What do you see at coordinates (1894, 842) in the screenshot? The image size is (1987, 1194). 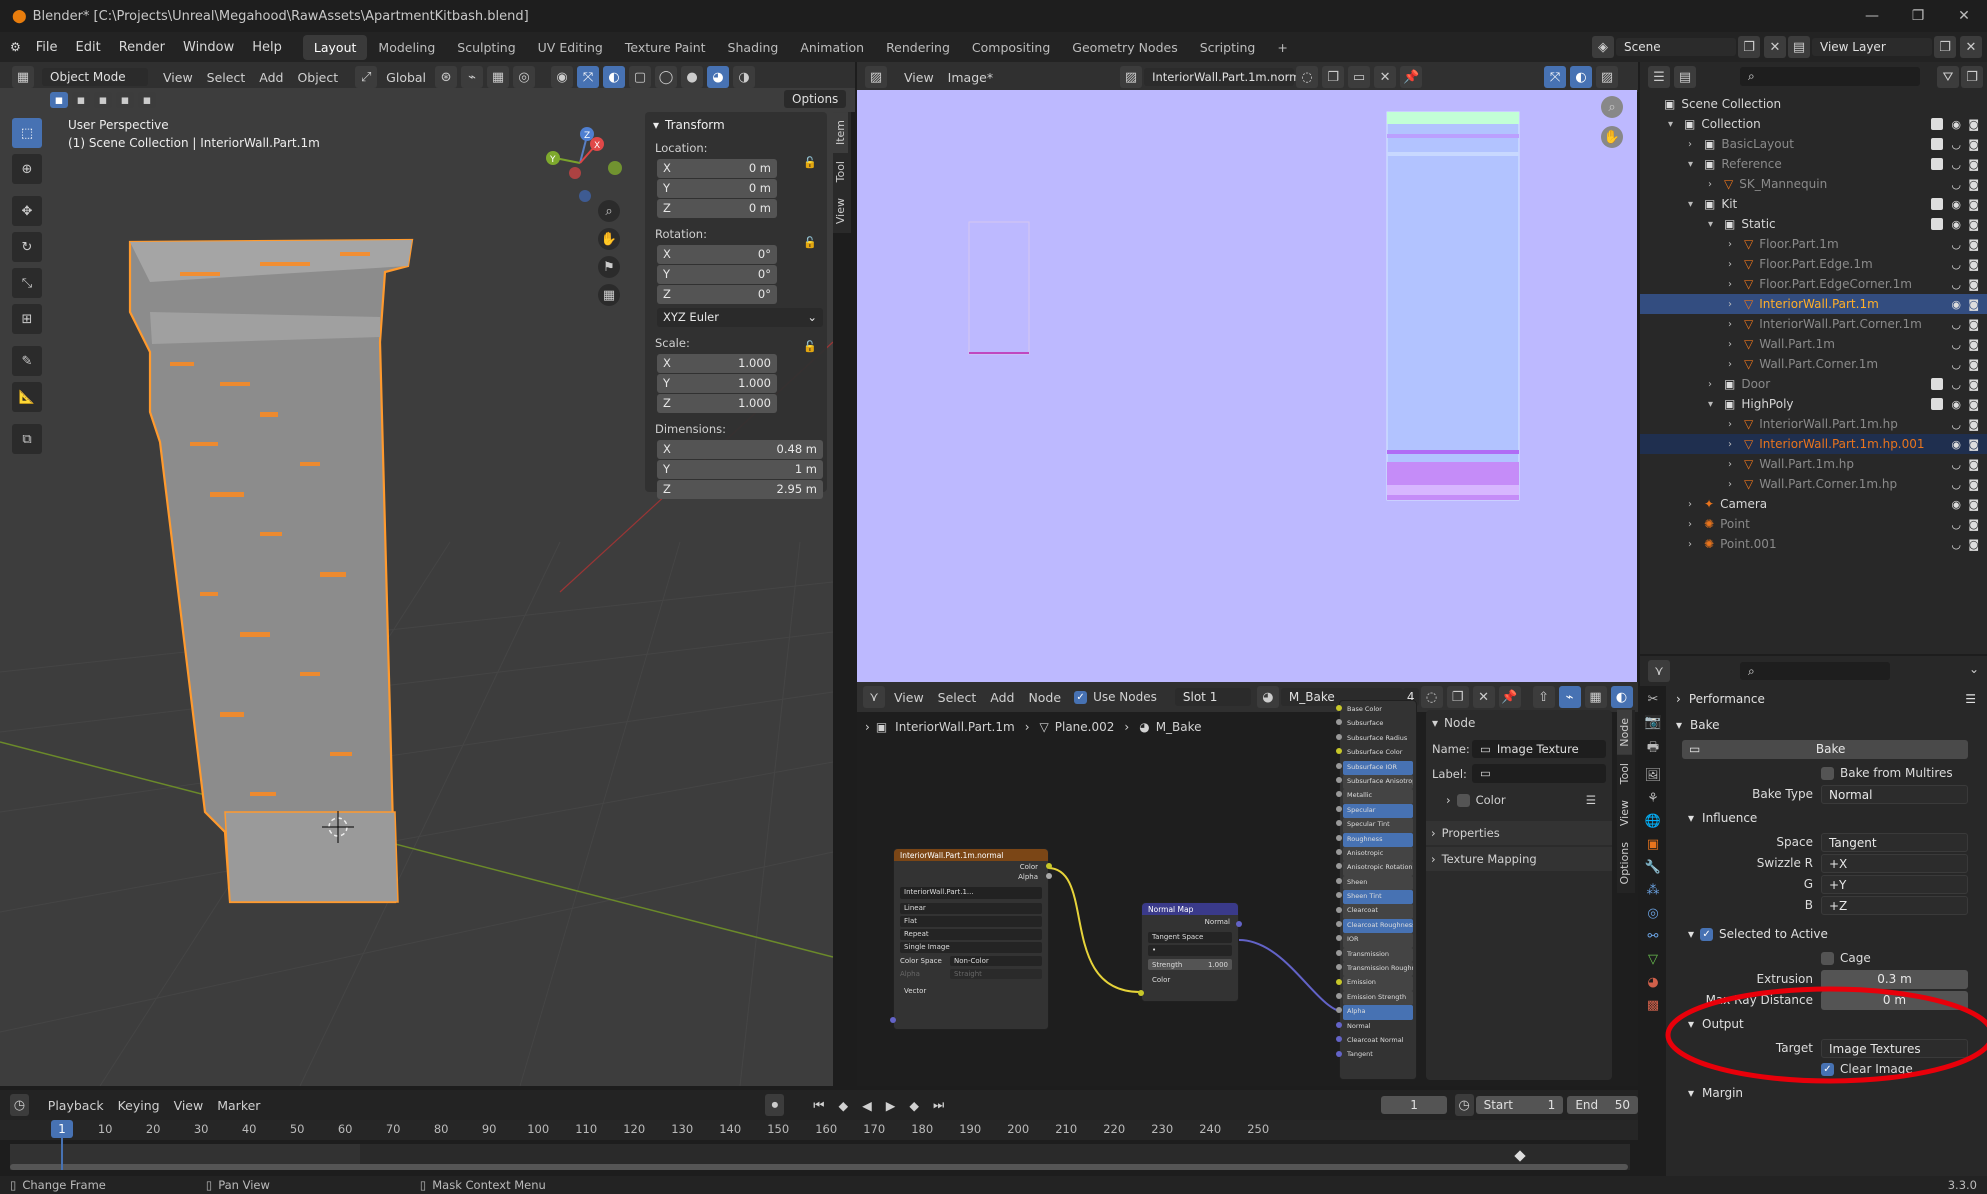 I see `space-dropdown: Tangent` at bounding box center [1894, 842].